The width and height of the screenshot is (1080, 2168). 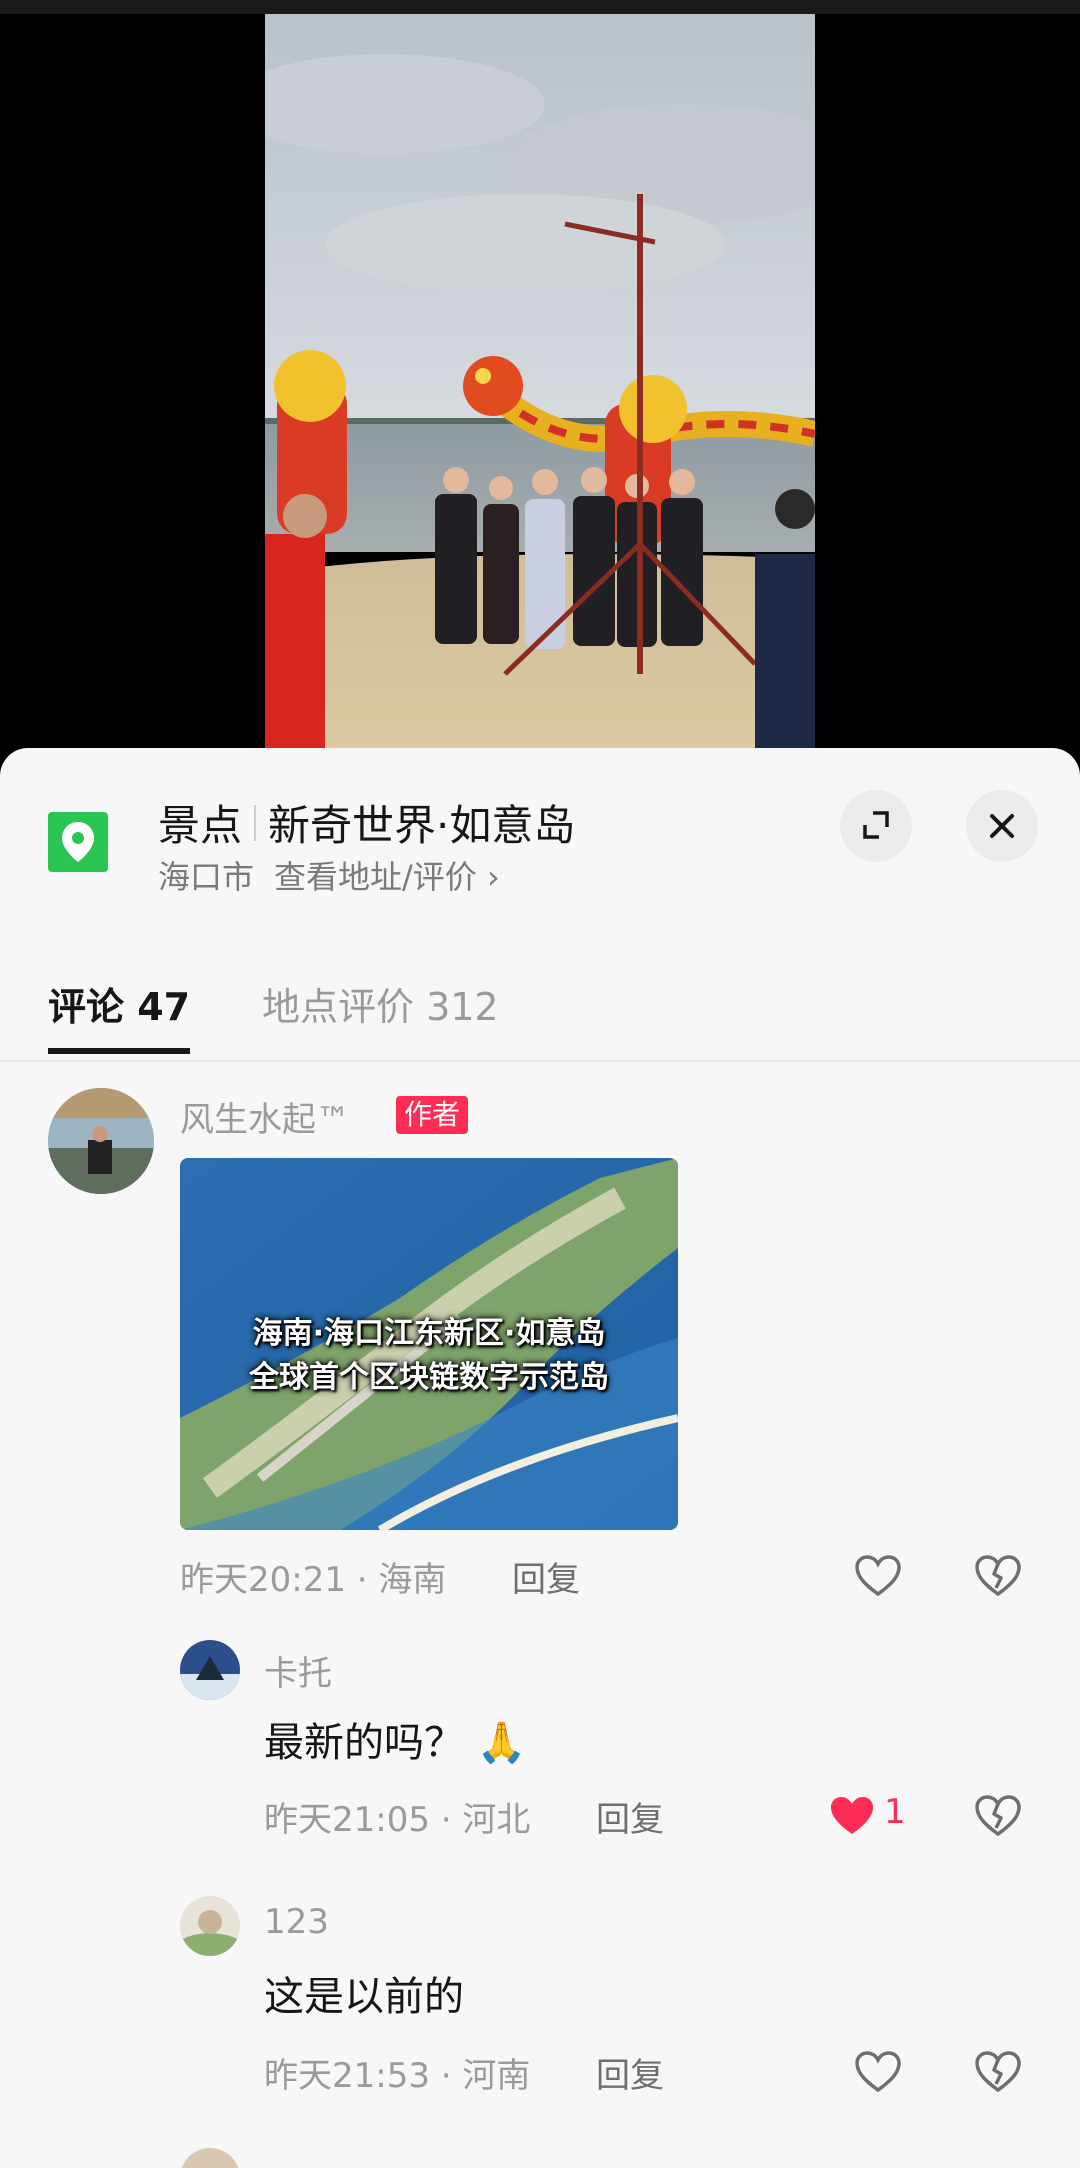 I want to click on place-subtitle: 海口市 查看地址/评价 ›, so click(x=329, y=875).